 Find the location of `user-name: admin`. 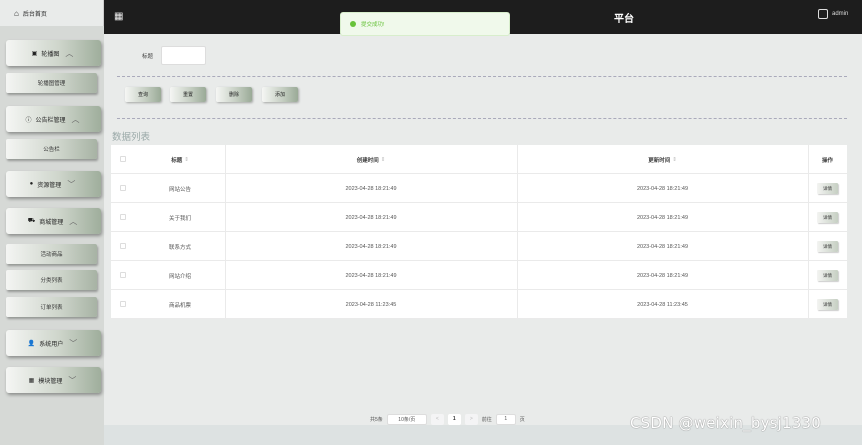

user-name: admin is located at coordinates (840, 14).